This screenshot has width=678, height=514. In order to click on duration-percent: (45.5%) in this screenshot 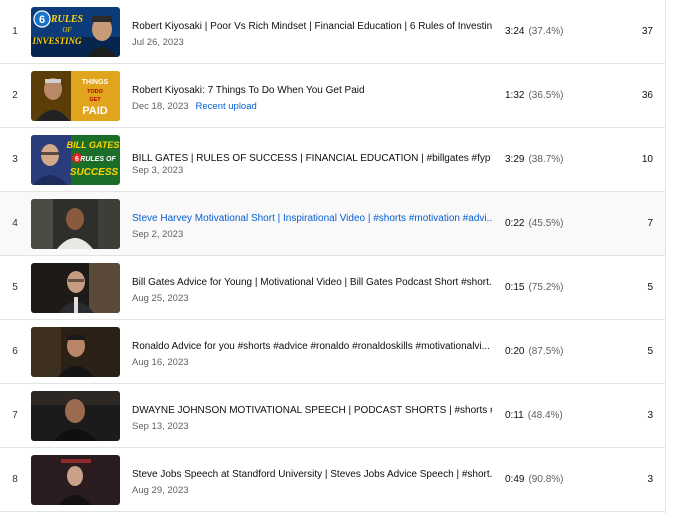, I will do `click(546, 223)`.